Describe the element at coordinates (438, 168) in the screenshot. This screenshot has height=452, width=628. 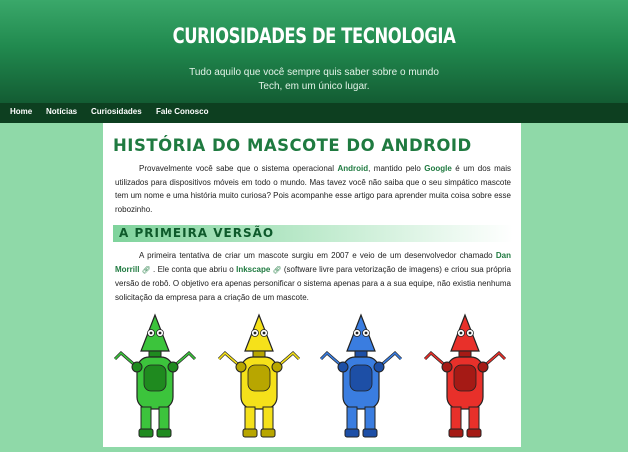
I see `google-link: Google` at that location.